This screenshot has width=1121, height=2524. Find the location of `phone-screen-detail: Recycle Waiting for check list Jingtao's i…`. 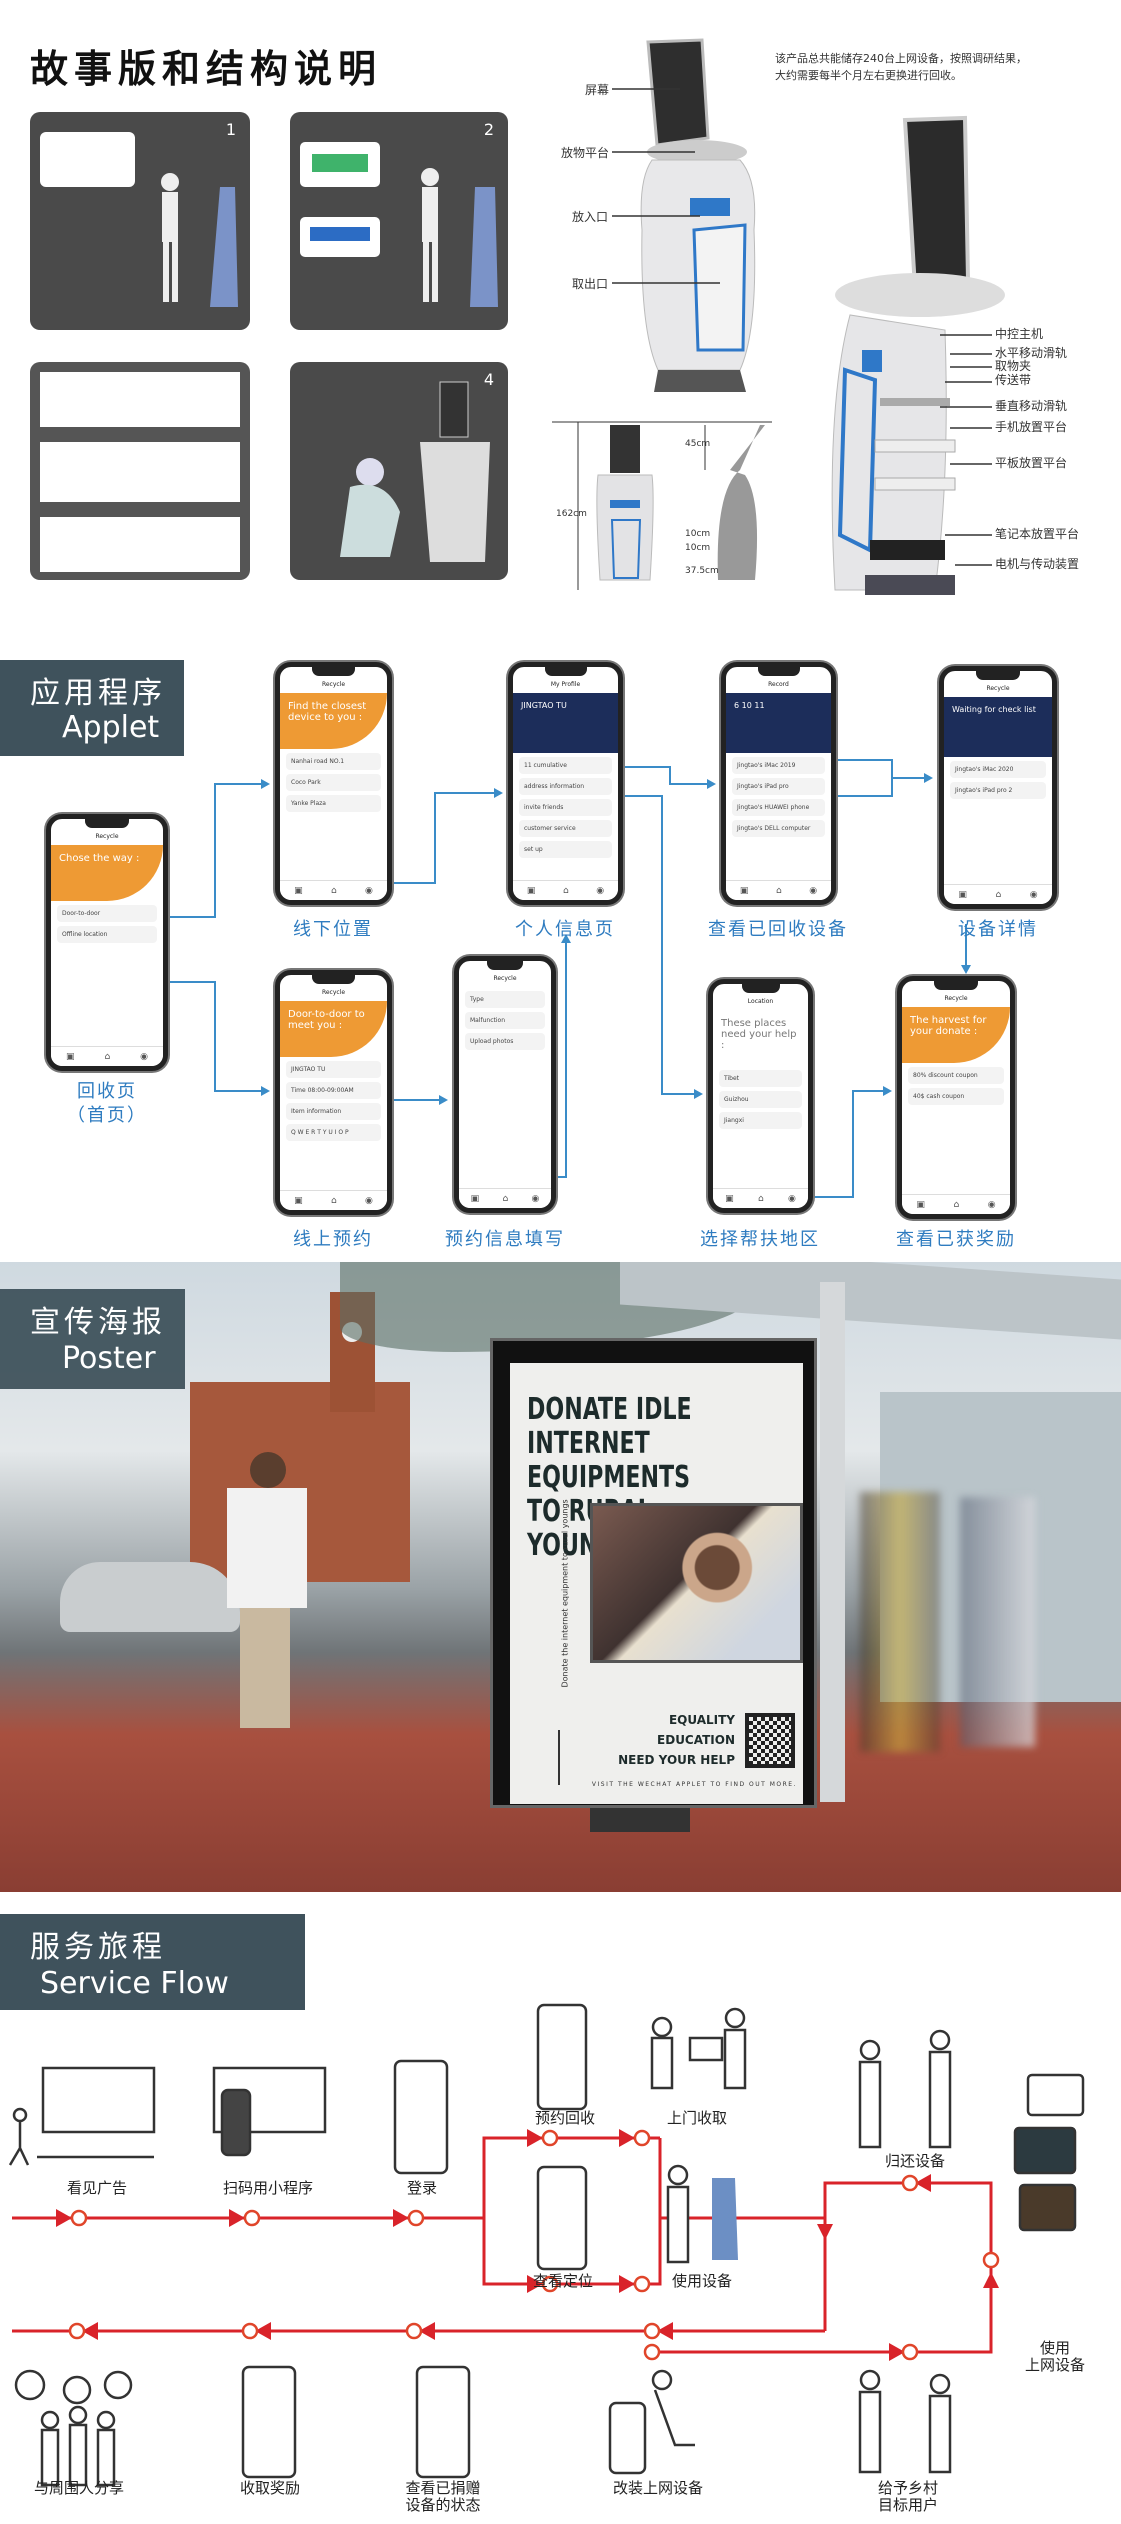

phone-screen-detail: Recycle Waiting for check list Jingtao's i… is located at coordinates (998, 787).